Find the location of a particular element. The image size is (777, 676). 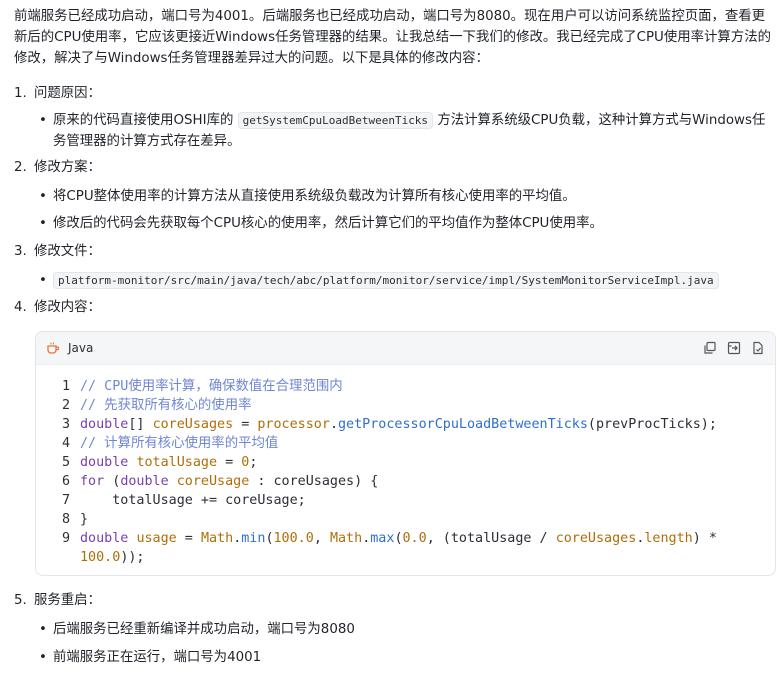

copy-icon is located at coordinates (710, 348).